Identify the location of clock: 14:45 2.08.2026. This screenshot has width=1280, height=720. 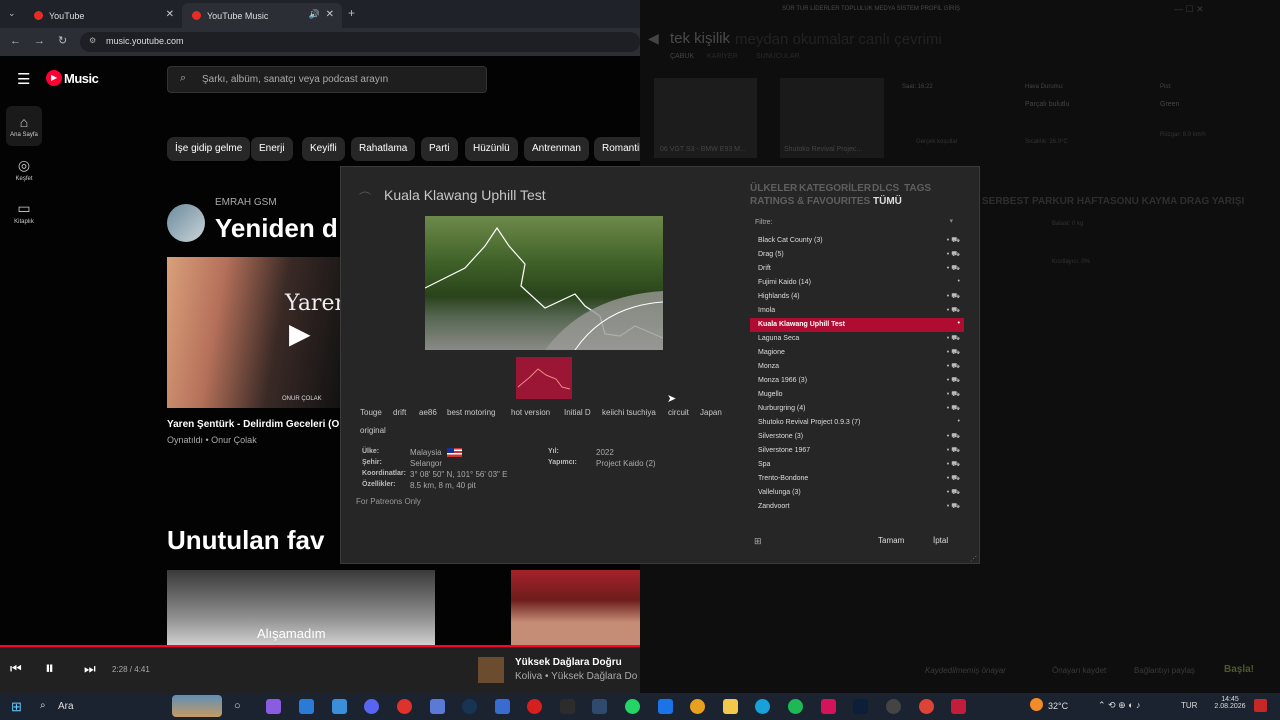
(1230, 703).